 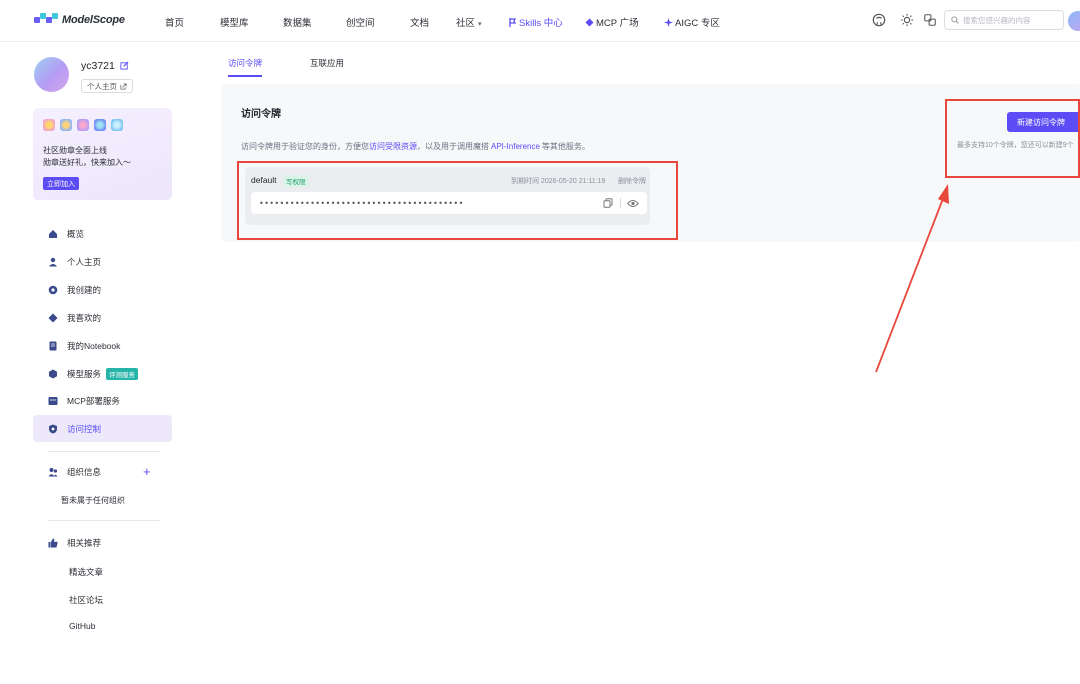 I want to click on profile-link-label: 个人主页, so click(x=102, y=86).